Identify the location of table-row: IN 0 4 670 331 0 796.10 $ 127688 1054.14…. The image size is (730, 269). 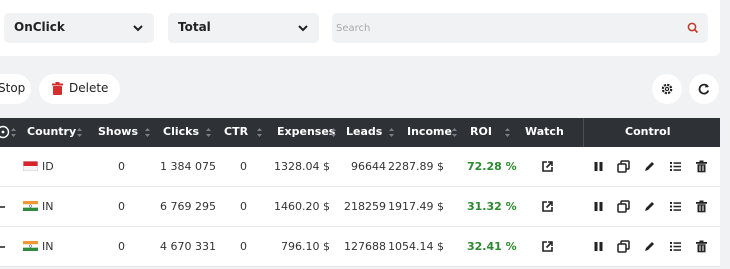
(360, 247).